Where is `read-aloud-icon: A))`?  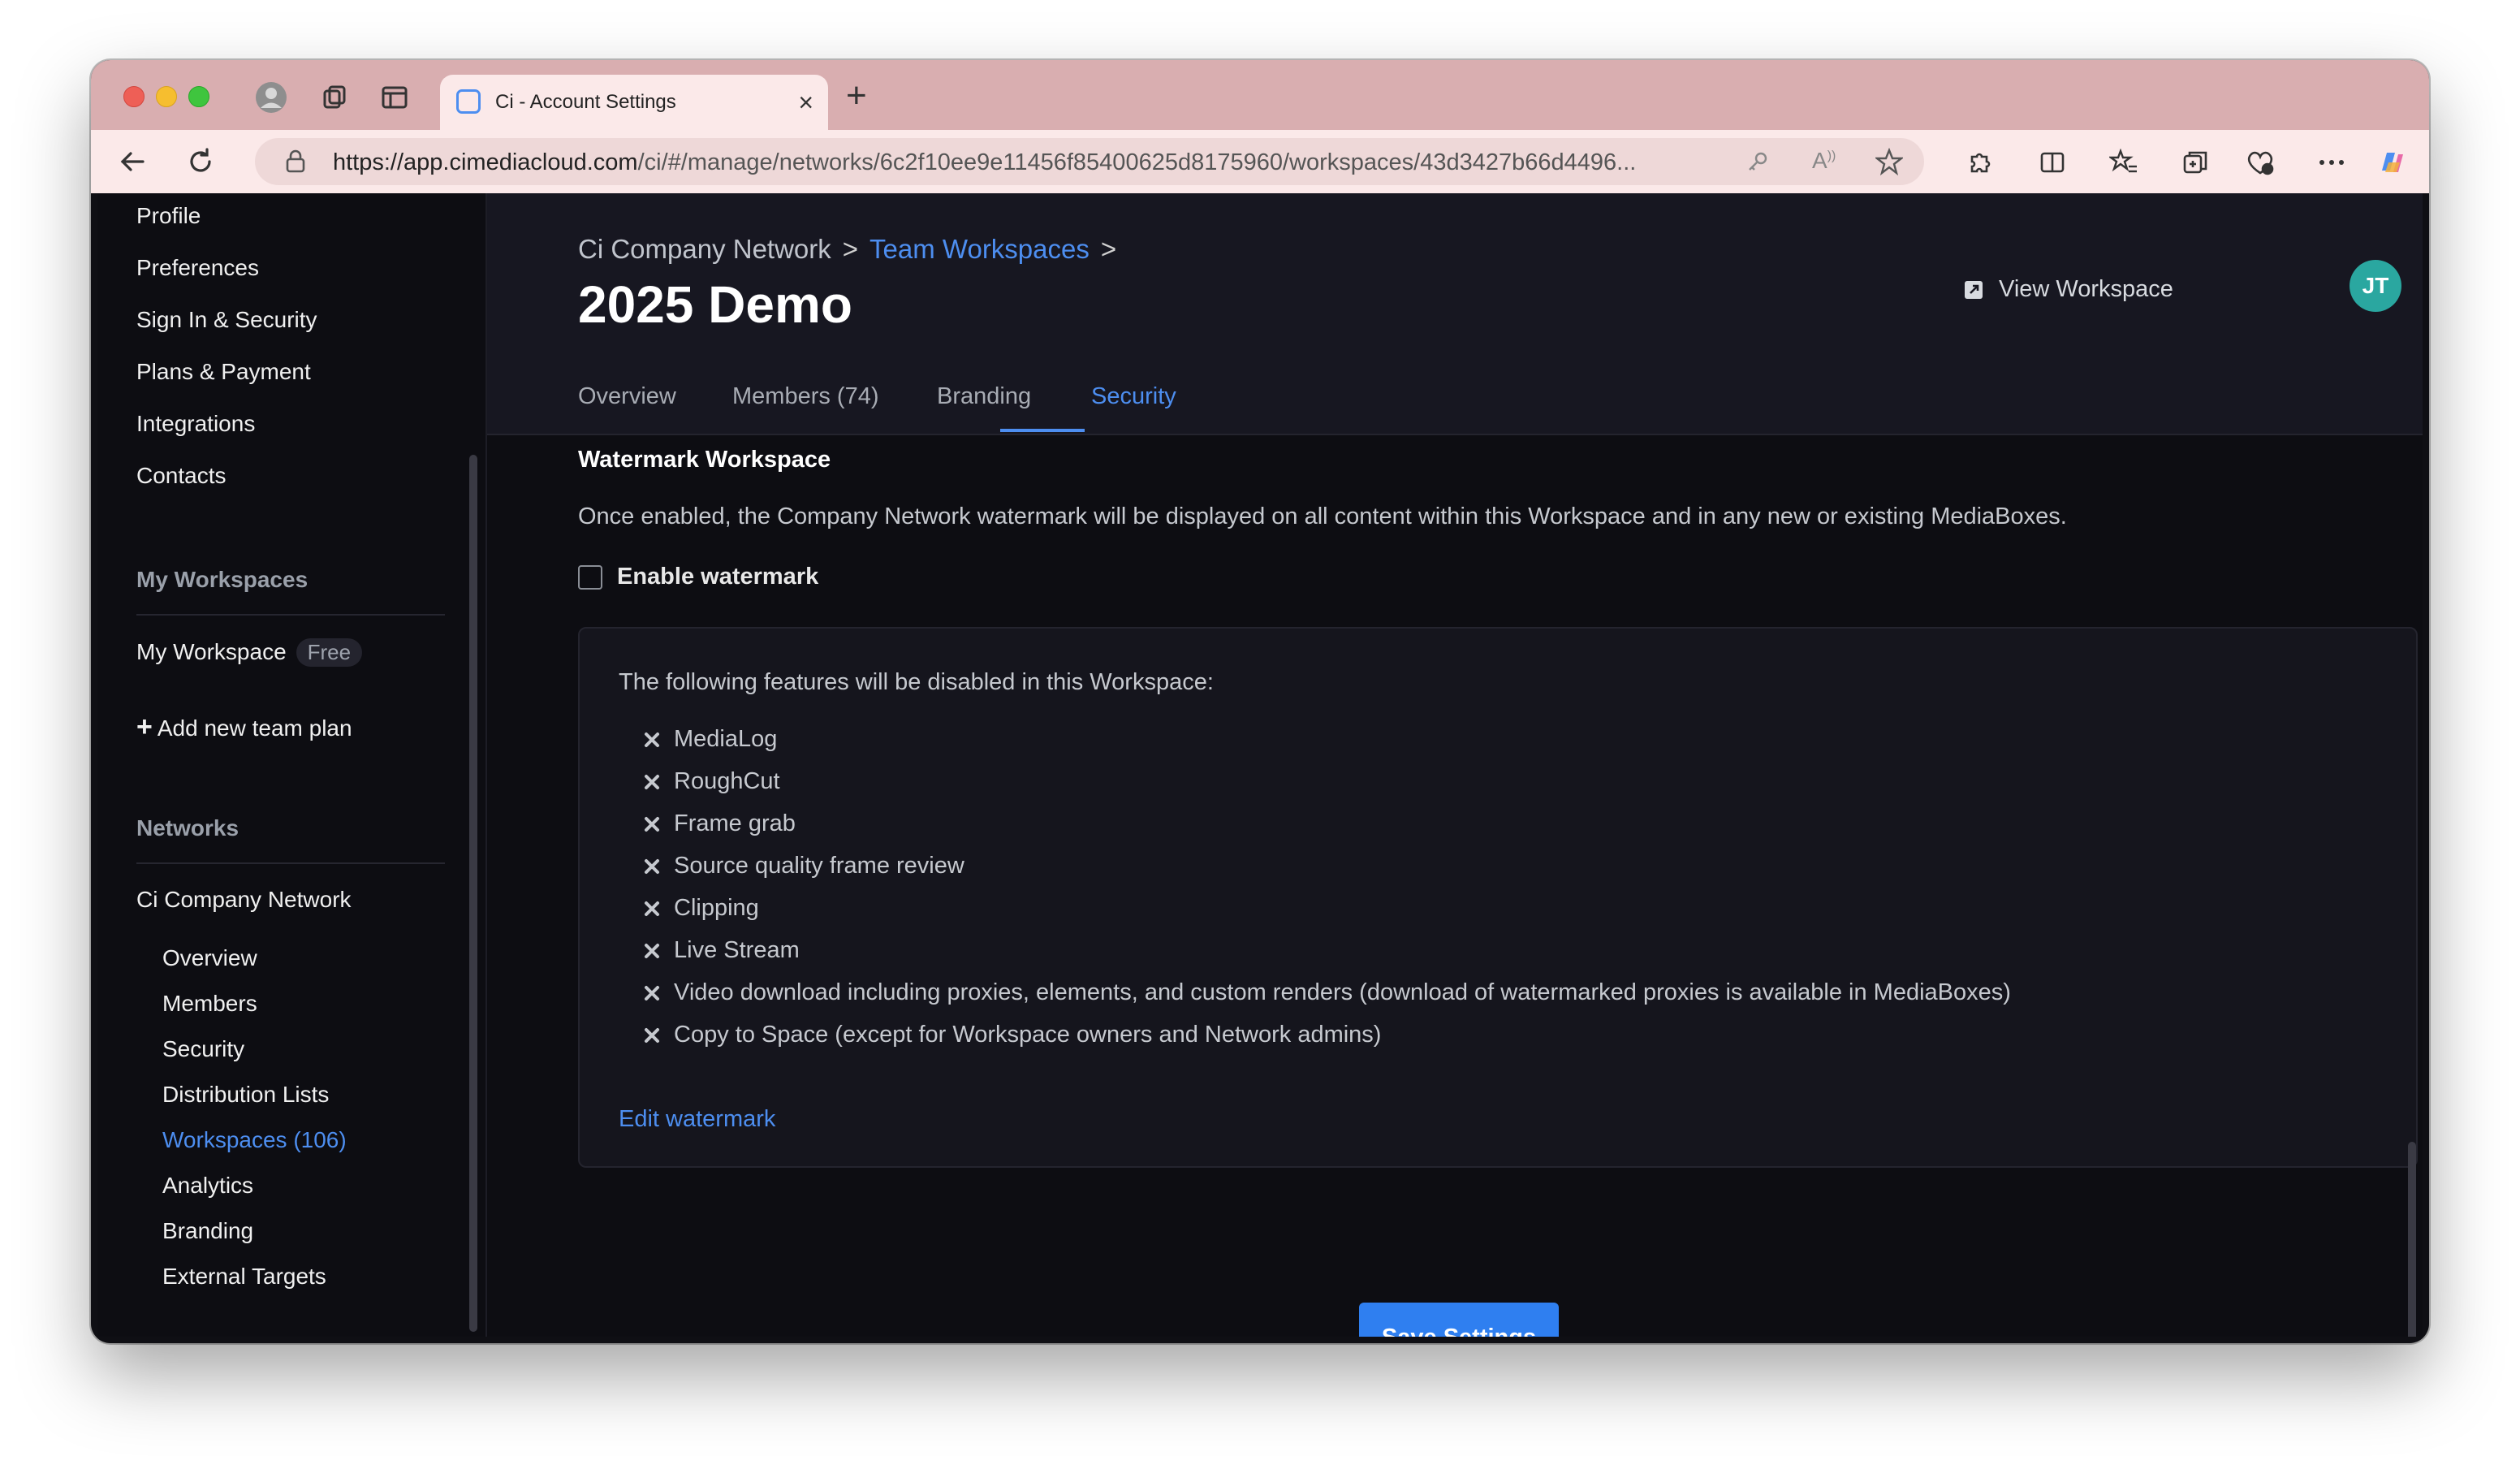
read-aloud-icon: A)) is located at coordinates (1824, 161).